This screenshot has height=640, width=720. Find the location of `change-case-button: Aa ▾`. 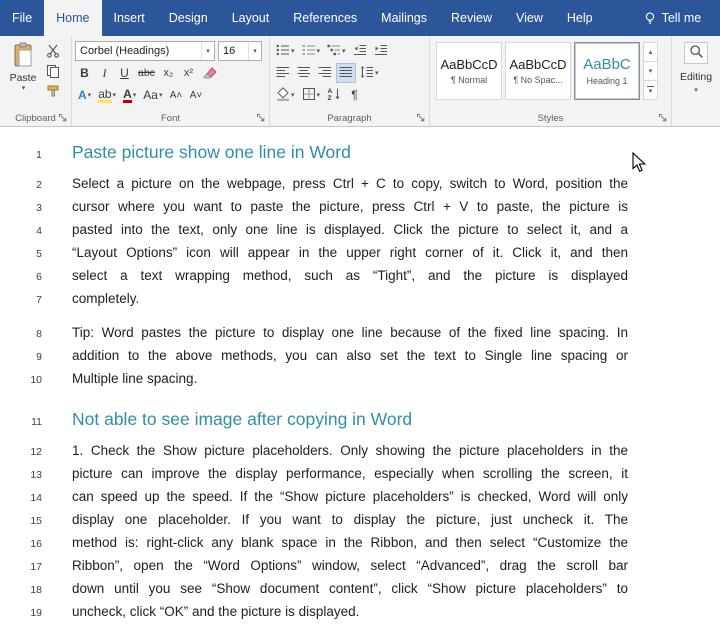

change-case-button: Aa ▾ is located at coordinates (152, 95).